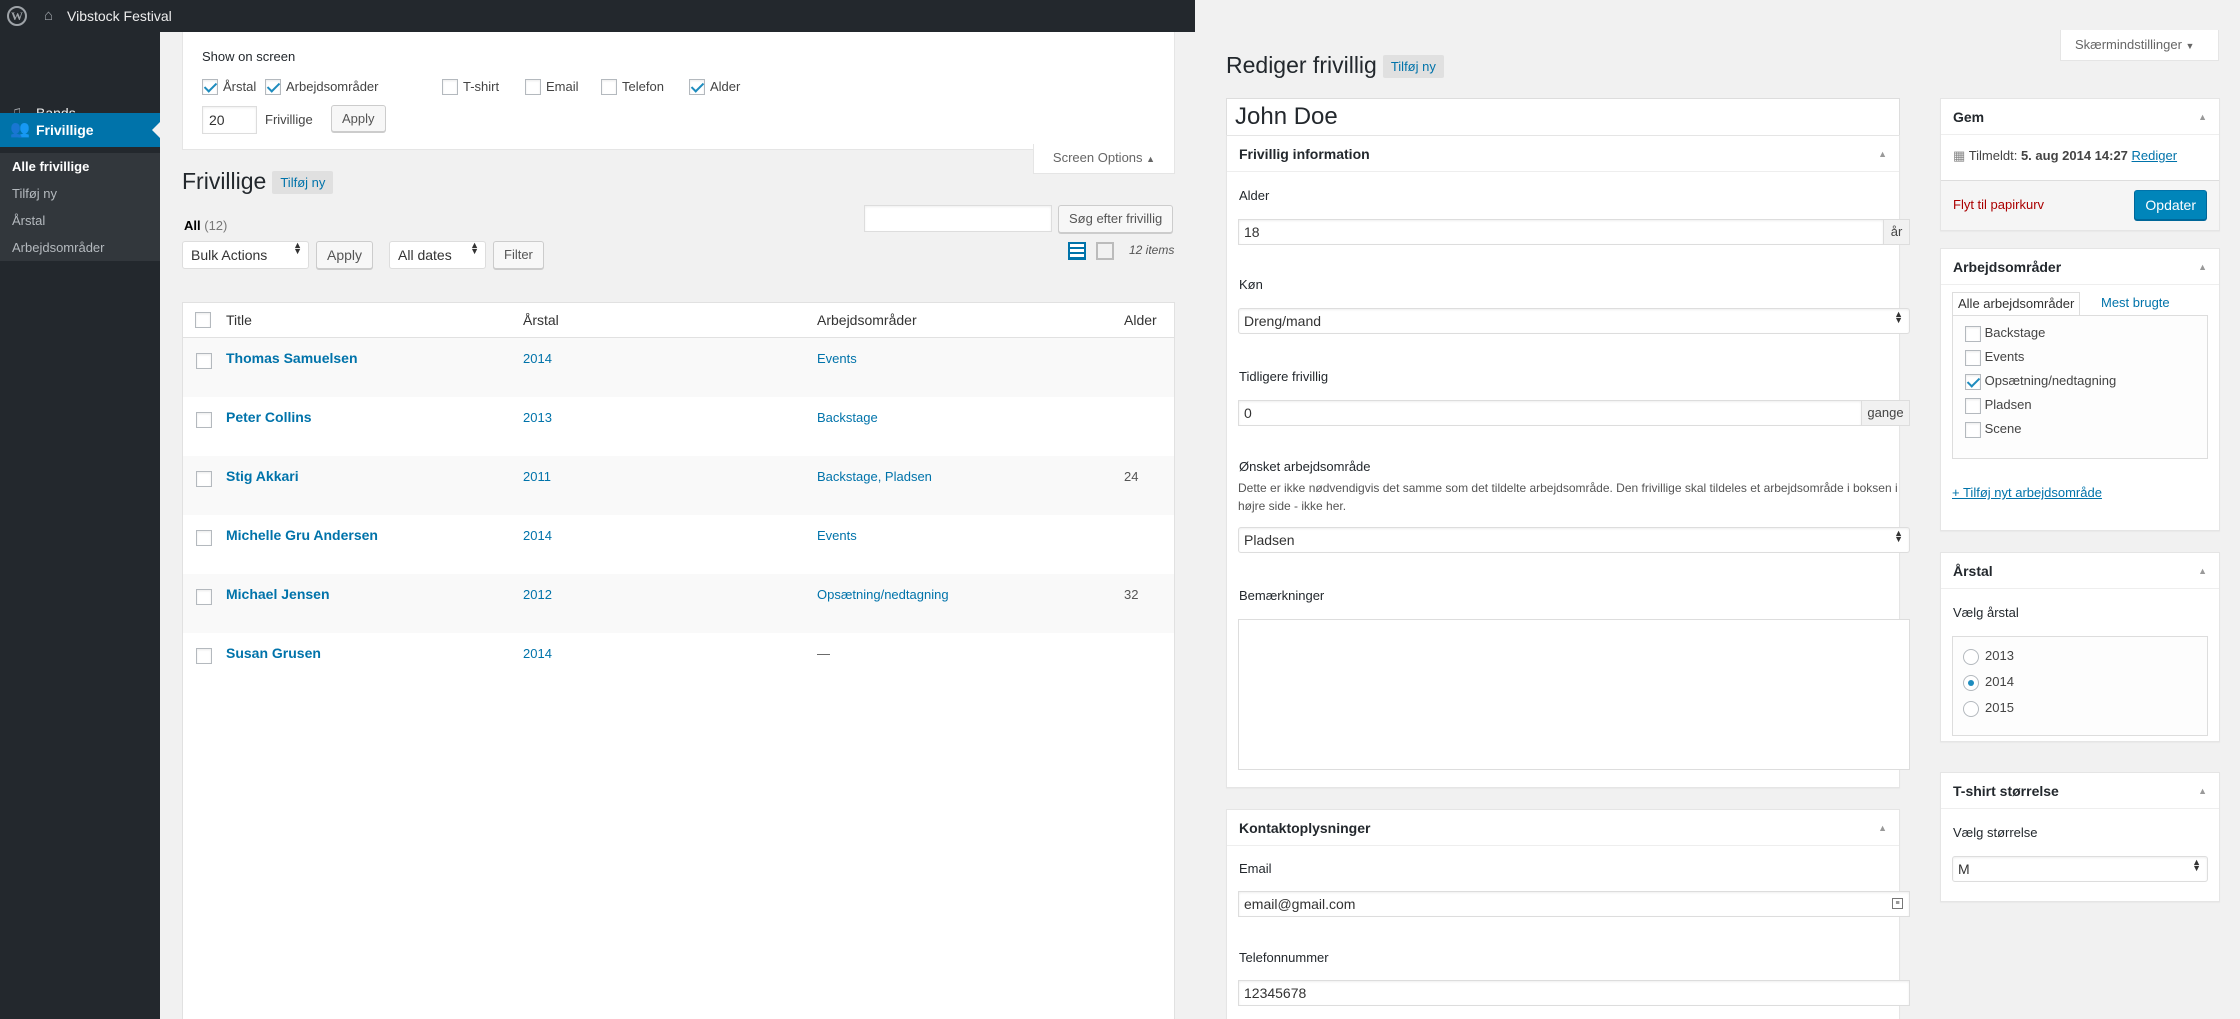  I want to click on gender-select: Dreng/mand ▲ ▼, so click(1574, 321).